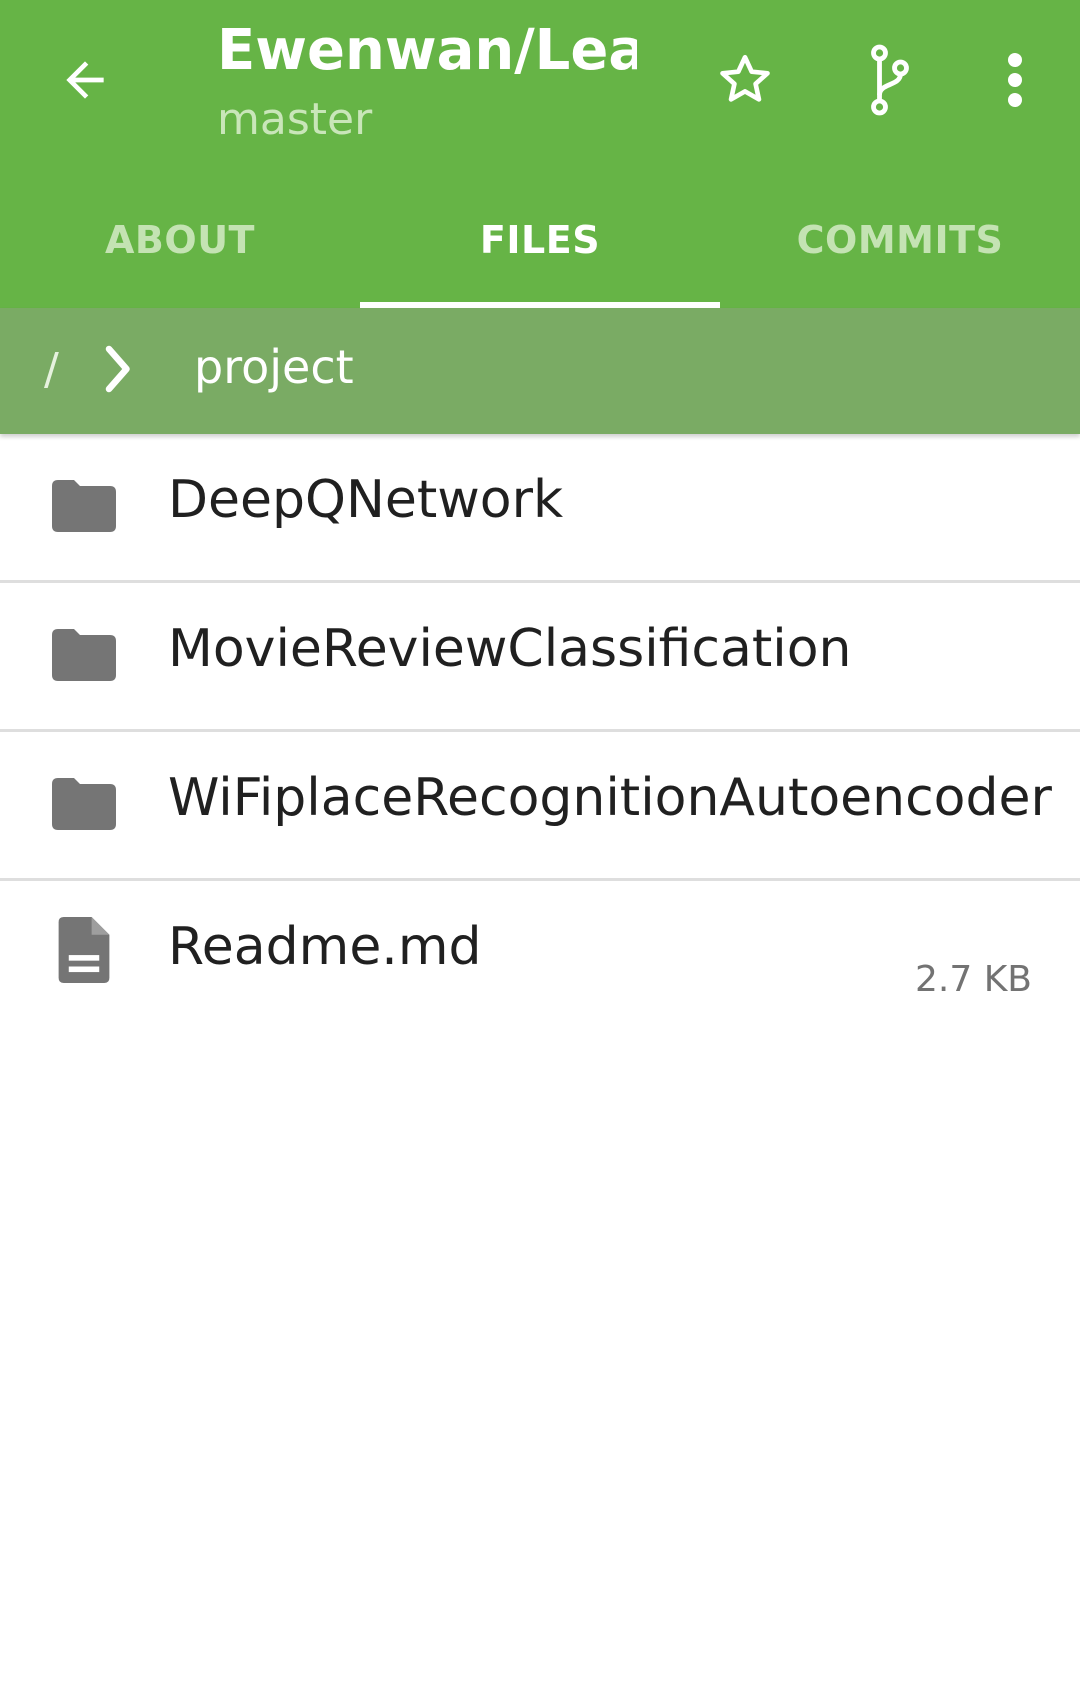 This screenshot has width=1080, height=1699. Describe the element at coordinates (540, 371) in the screenshot. I see `breadcrumb: / project` at that location.